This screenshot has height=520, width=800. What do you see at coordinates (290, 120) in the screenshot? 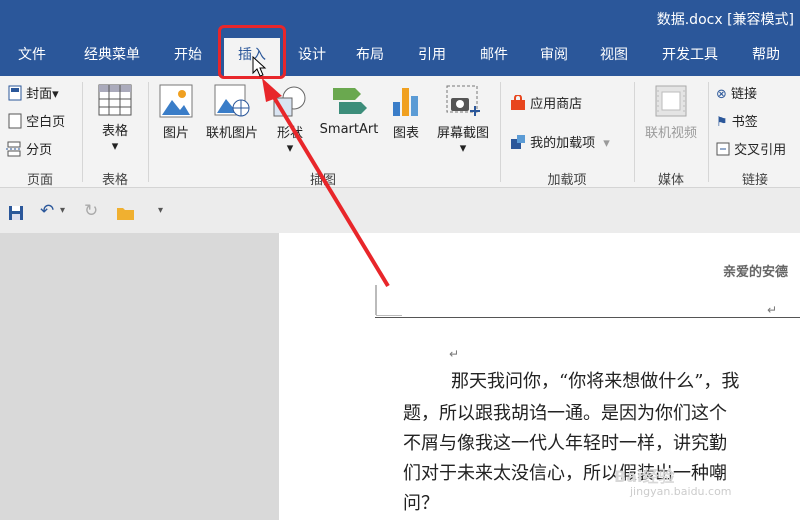
I see `shapes-button: 形状 ▾` at bounding box center [290, 120].